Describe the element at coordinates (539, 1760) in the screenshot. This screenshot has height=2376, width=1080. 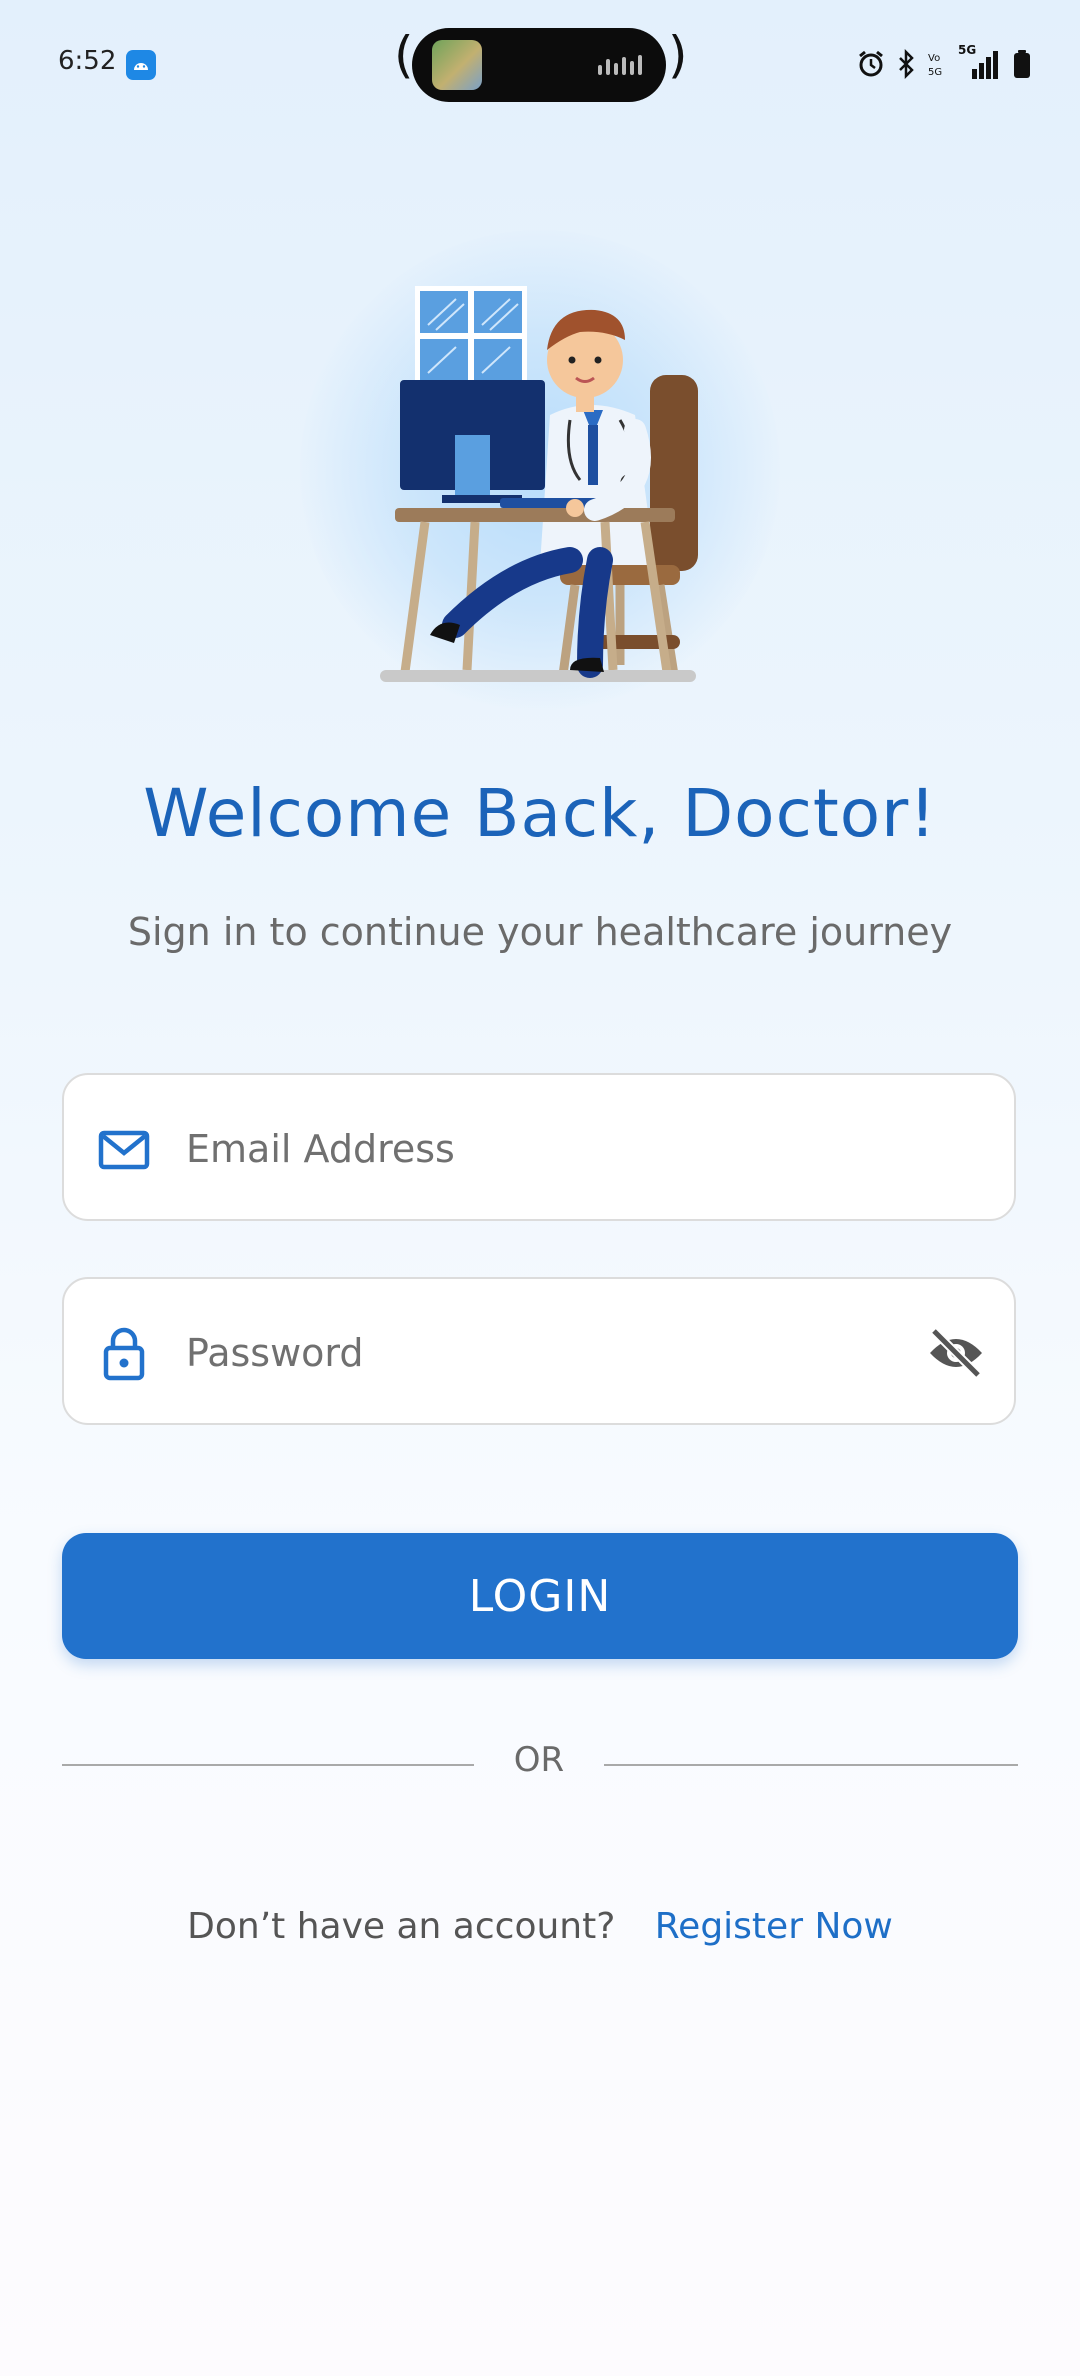
I see `divider-label: OR` at that location.